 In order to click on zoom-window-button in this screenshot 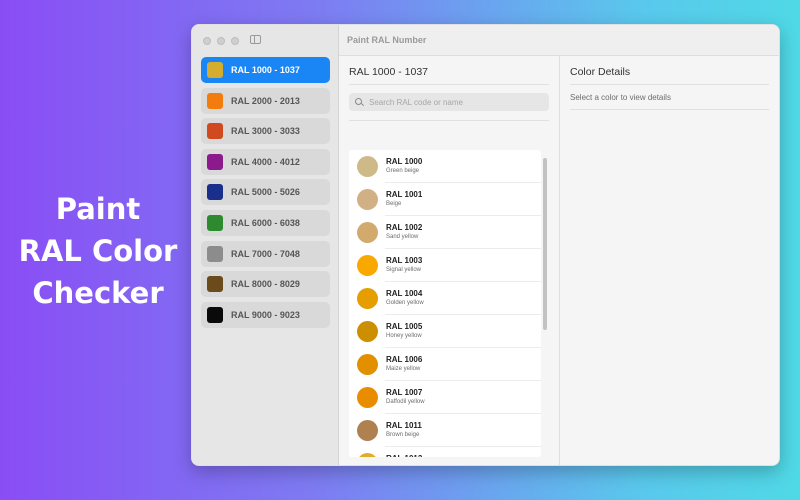, I will do `click(235, 41)`.